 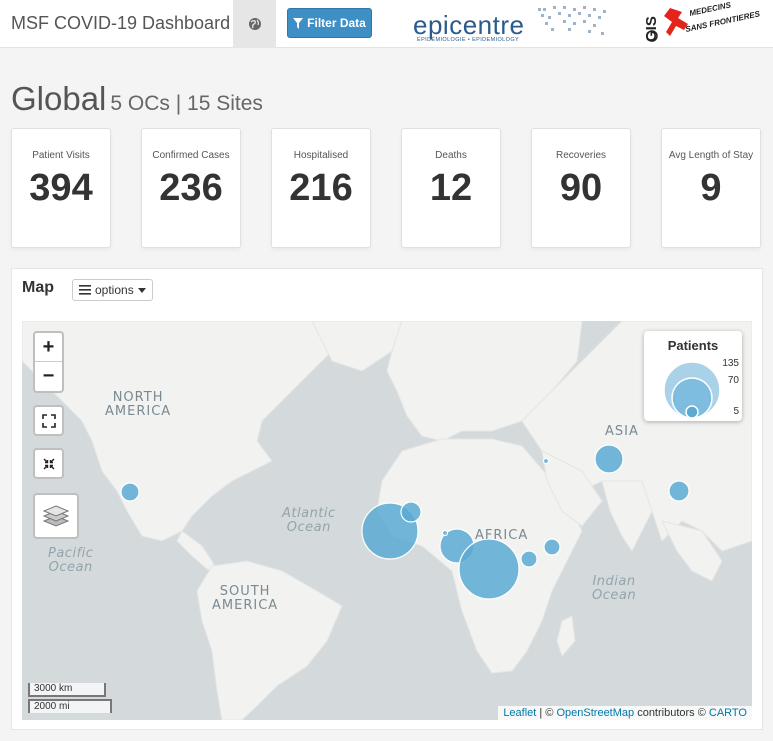 I want to click on app-title: MSF COVID-19 Dashboardbeta, so click(x=133, y=23).